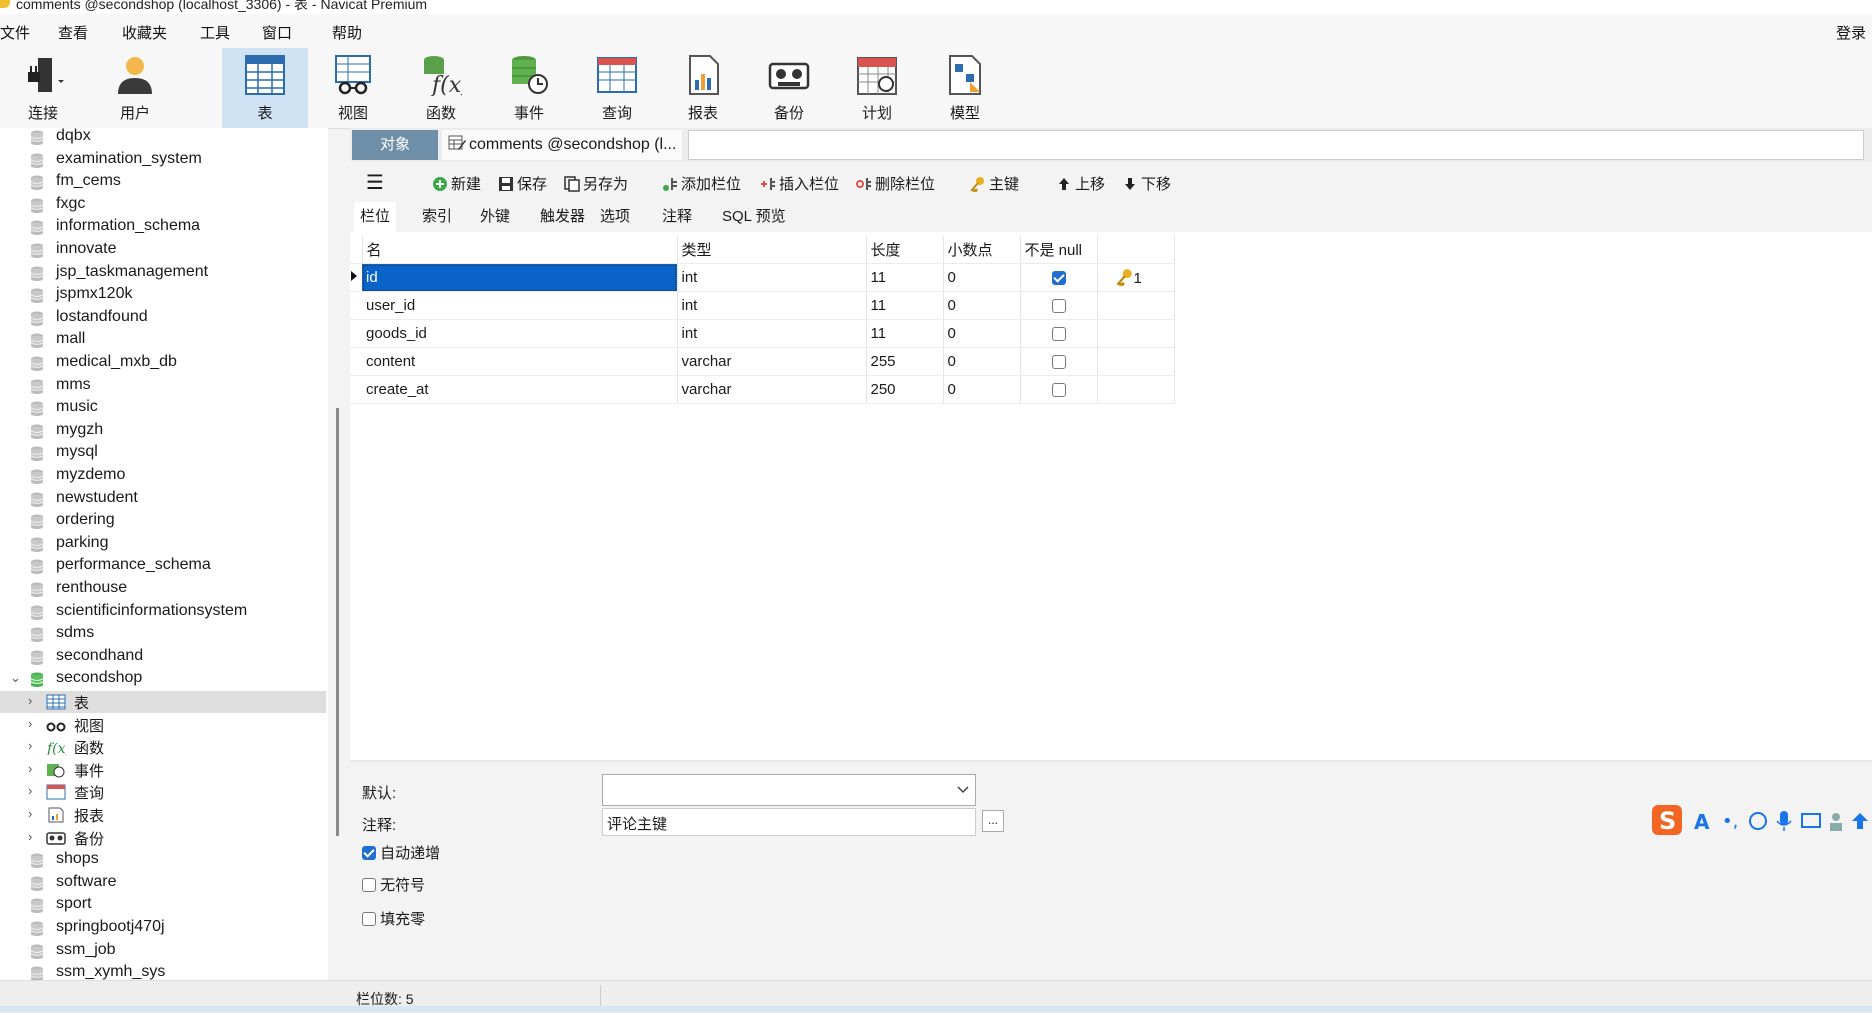 The height and width of the screenshot is (1013, 1872). What do you see at coordinates (905, 250) in the screenshot?
I see `column-header-length: 长度` at bounding box center [905, 250].